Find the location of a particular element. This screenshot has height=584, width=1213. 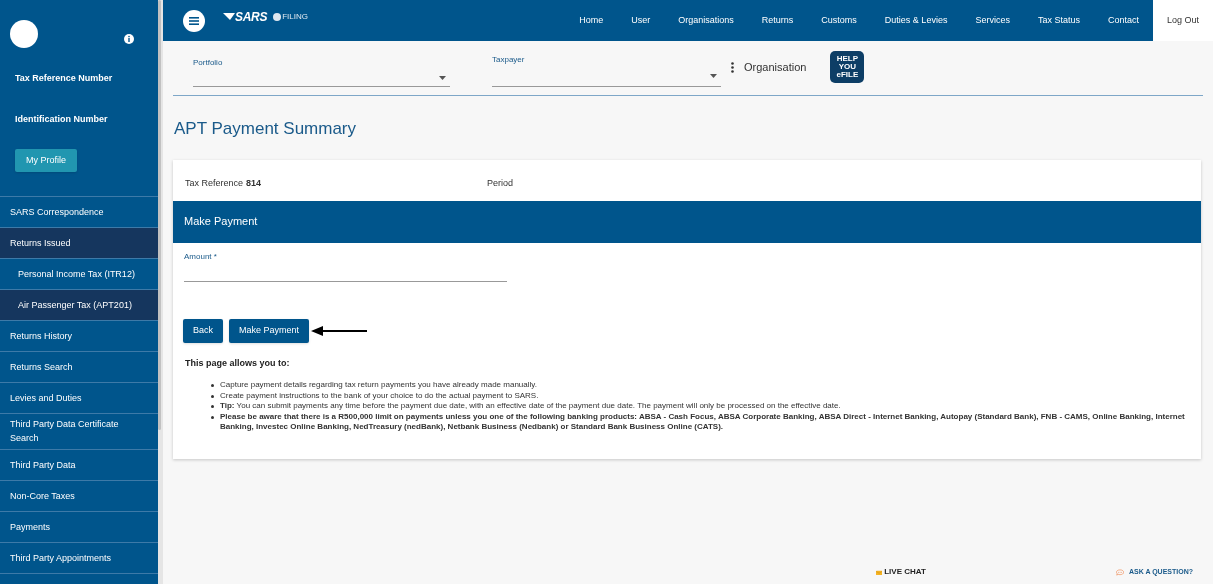

pointer-arrow is located at coordinates (339, 330).